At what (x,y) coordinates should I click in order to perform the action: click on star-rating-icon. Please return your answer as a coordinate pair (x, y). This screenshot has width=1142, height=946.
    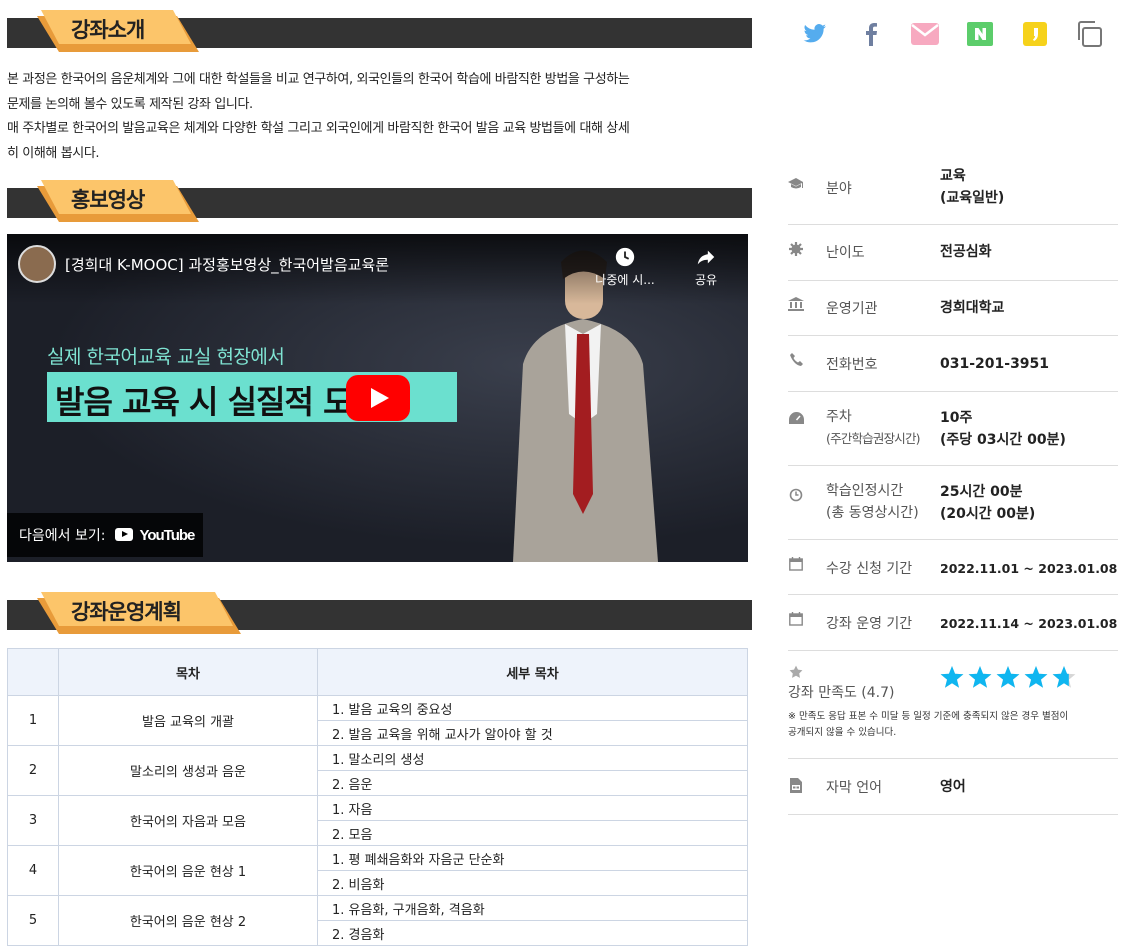
    Looking at the image, I should click on (1008, 677).